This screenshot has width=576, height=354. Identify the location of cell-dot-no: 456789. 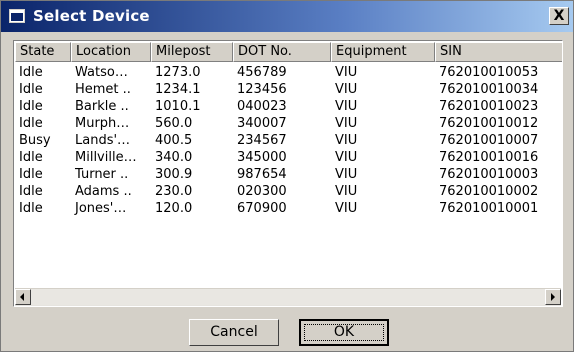
(262, 72).